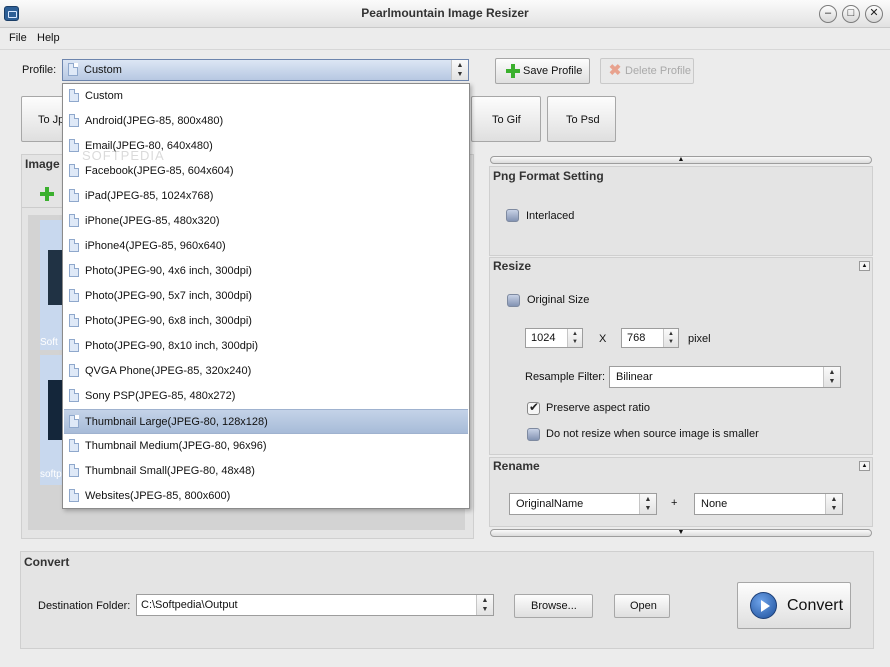  Describe the element at coordinates (851, 14) in the screenshot. I see `maximize-button: □` at that location.